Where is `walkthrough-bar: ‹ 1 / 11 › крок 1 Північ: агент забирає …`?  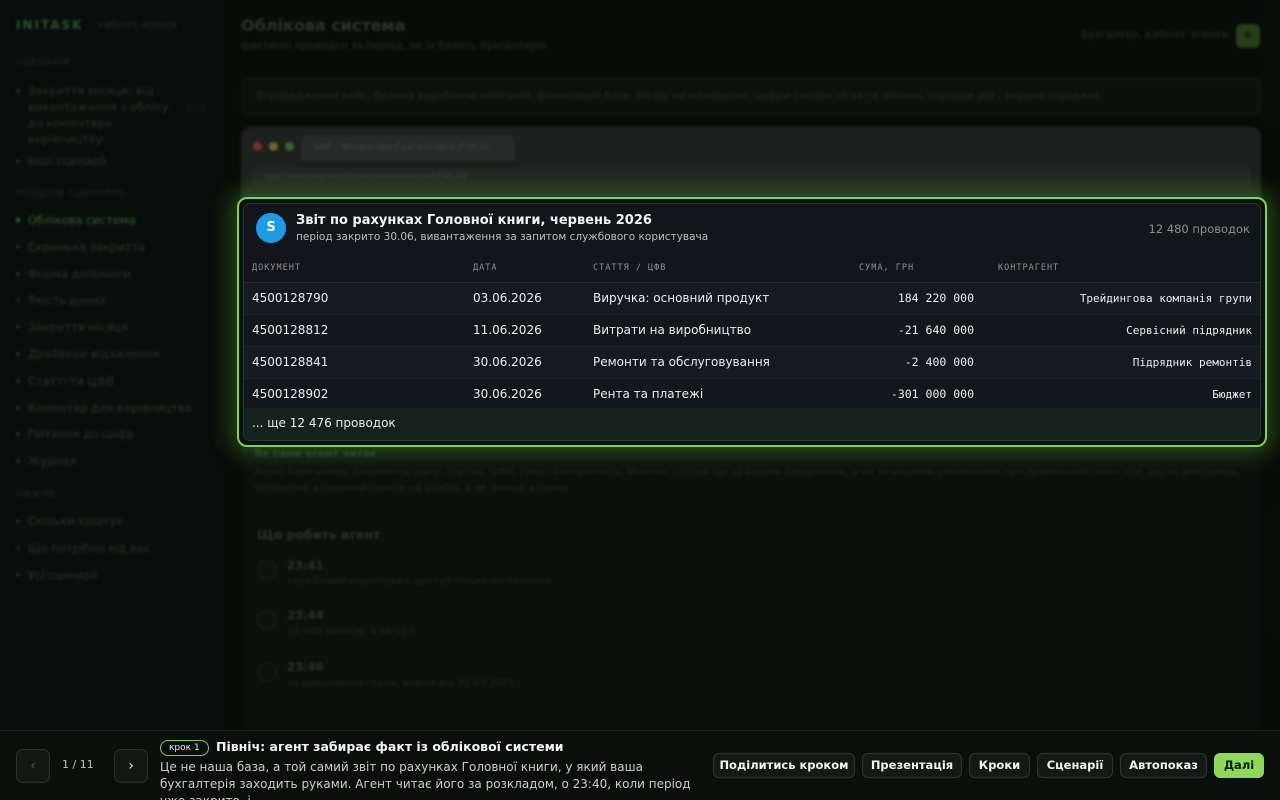 walkthrough-bar: ‹ 1 / 11 › крок 1 Північ: агент забирає … is located at coordinates (640, 765).